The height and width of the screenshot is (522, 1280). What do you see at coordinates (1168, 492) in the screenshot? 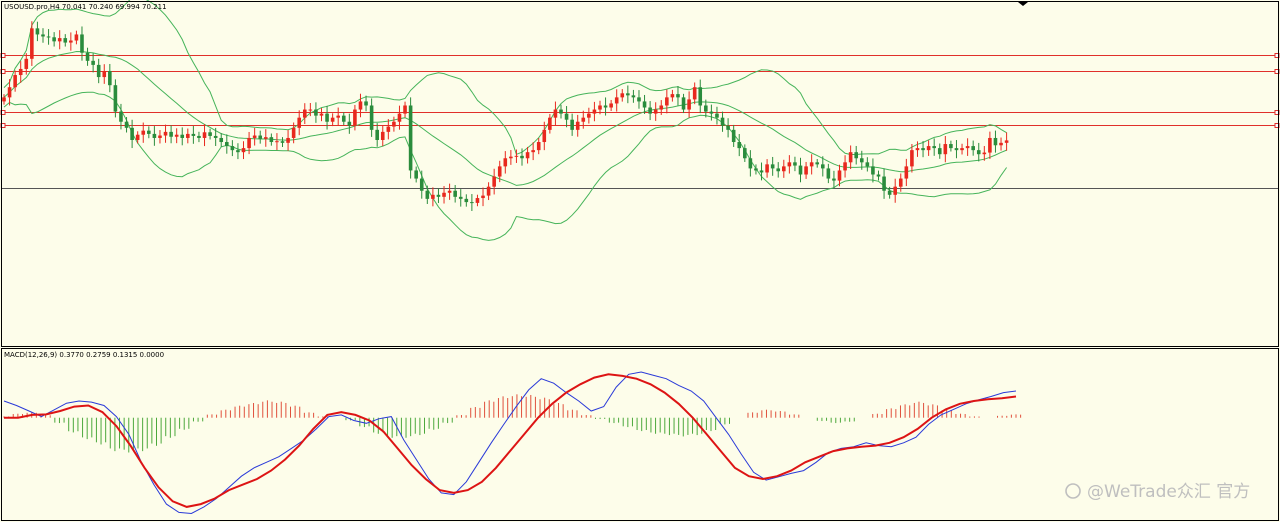
I see `watermark-text: @WeTrade众汇 官方` at bounding box center [1168, 492].